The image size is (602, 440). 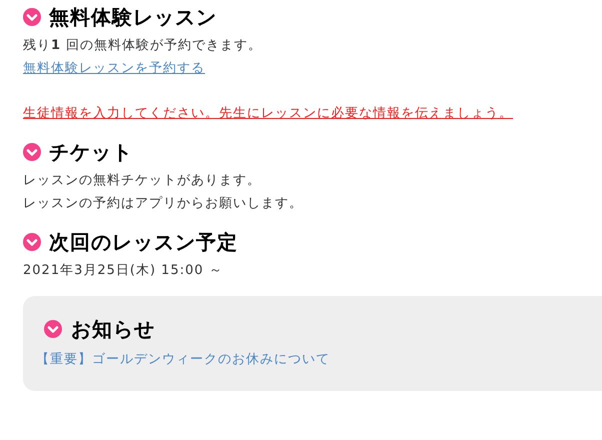 I want to click on section-heading: チケット, so click(x=91, y=152).